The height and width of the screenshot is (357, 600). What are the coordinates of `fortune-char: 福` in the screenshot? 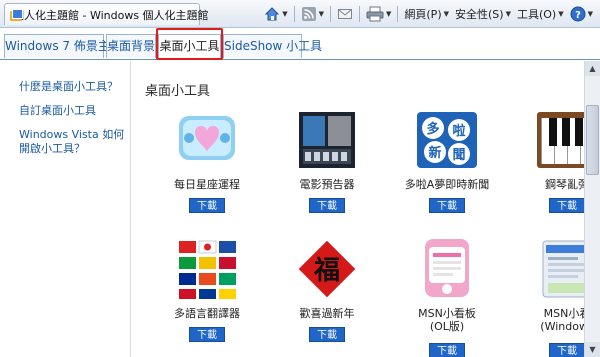 It's located at (326, 271).